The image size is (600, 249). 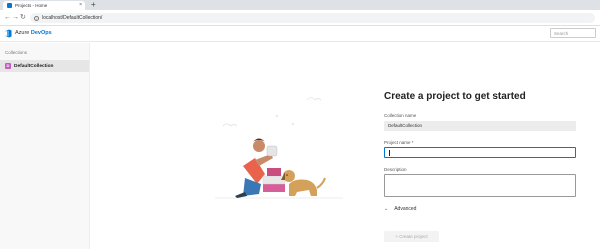 I want to click on browser-tab: Projects - Home ×, so click(x=44, y=5).